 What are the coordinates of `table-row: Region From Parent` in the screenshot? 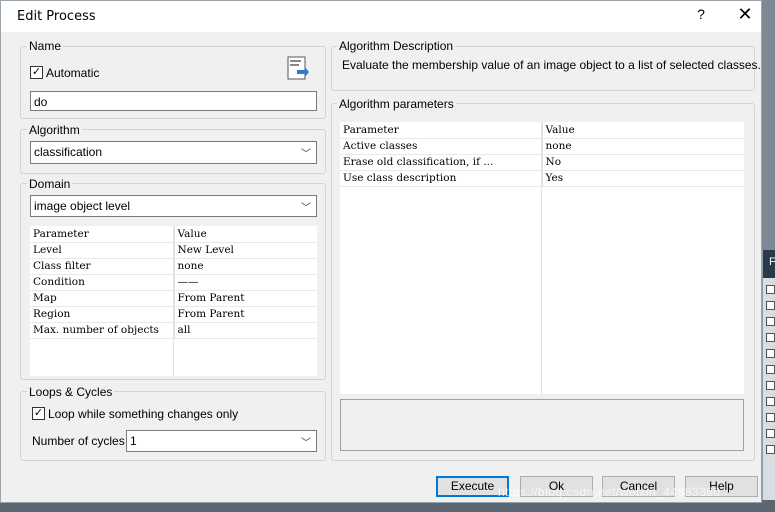 It's located at (173, 314).